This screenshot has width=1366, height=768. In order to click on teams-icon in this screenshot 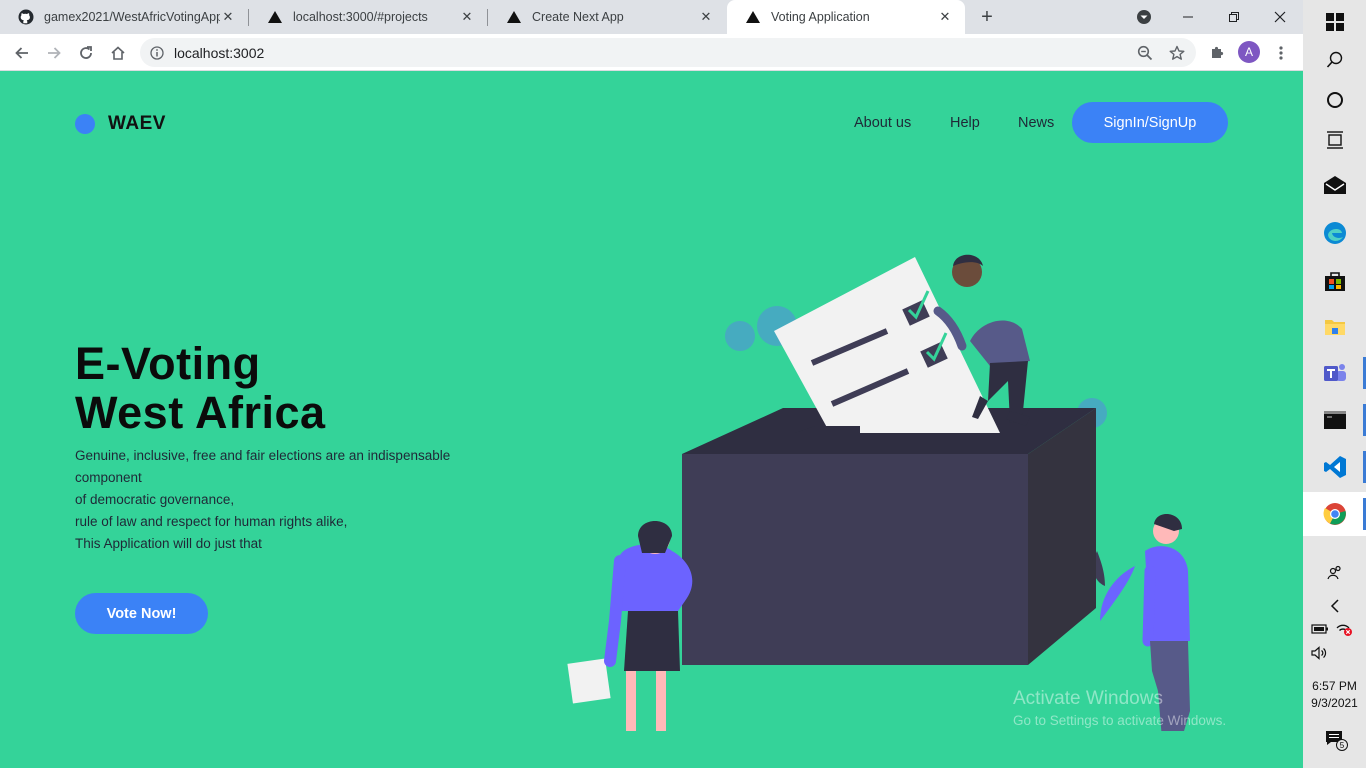, I will do `click(1334, 372)`.